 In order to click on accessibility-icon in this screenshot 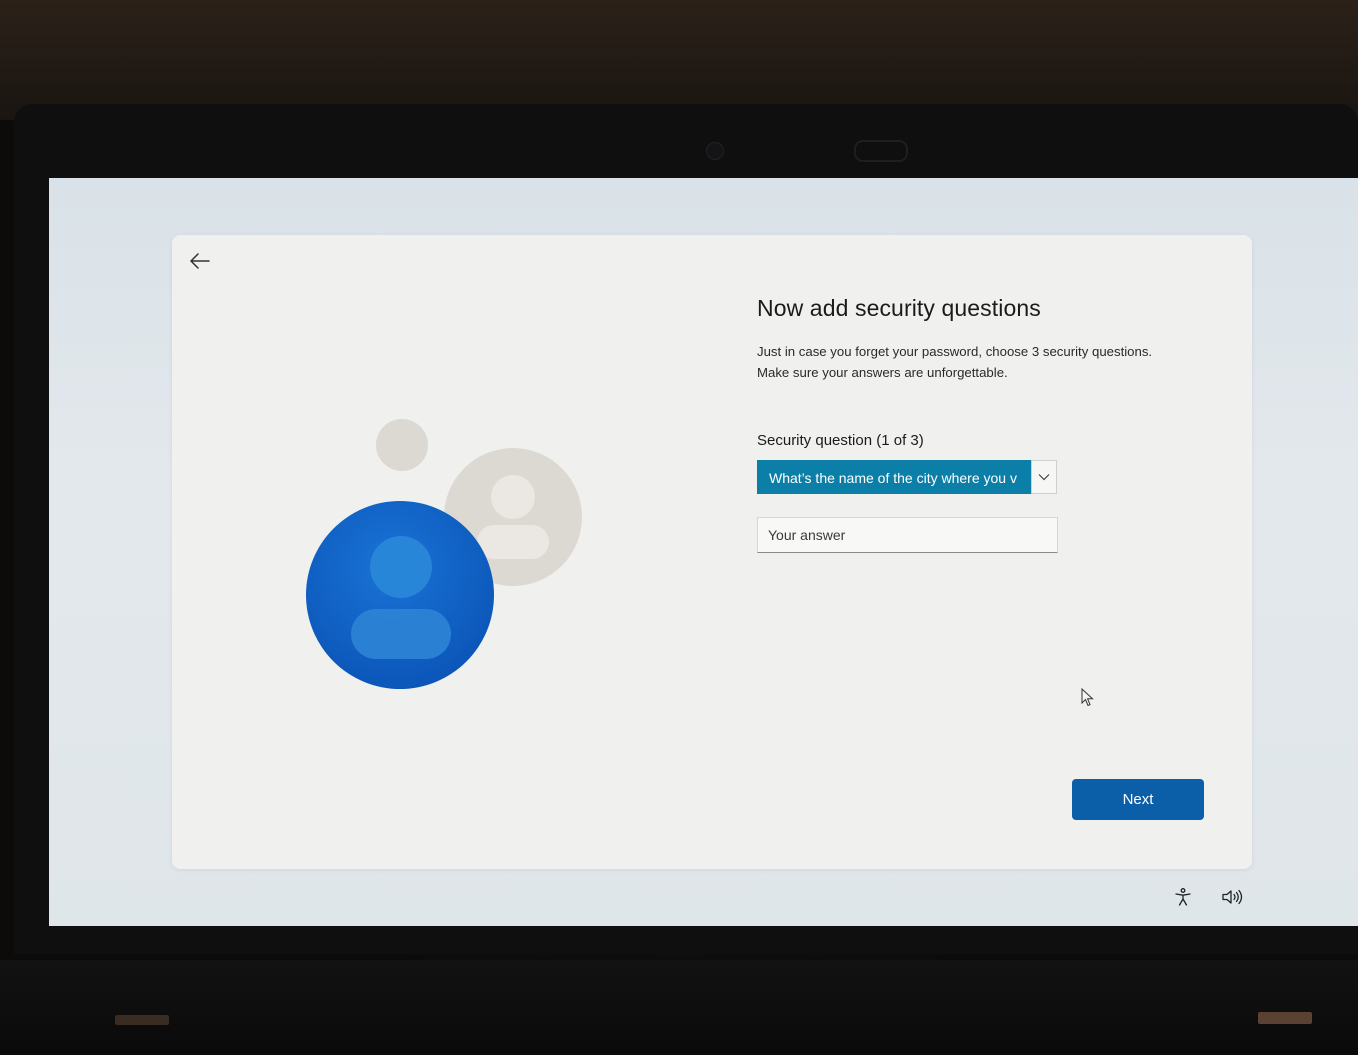, I will do `click(1183, 897)`.